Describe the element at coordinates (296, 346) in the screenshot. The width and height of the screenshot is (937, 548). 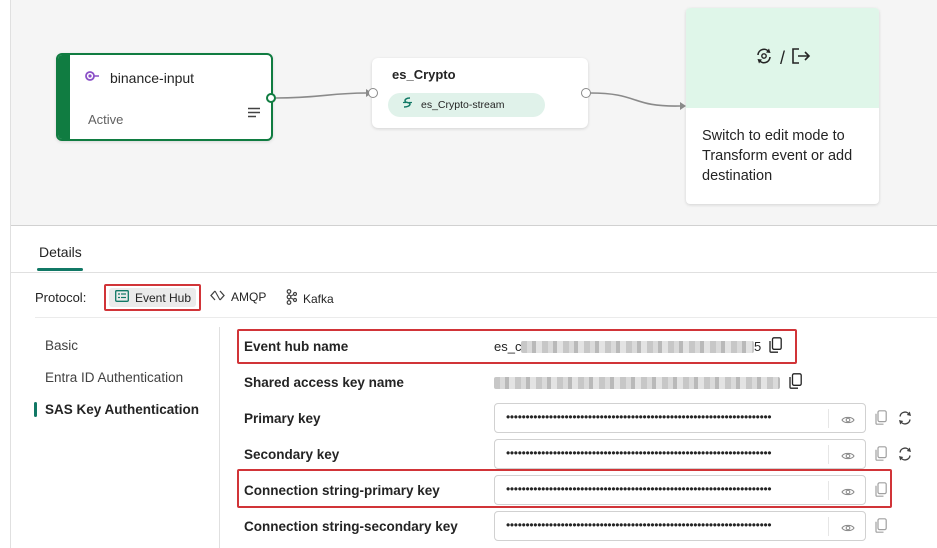
I see `event-hub-name-label: Event hub name` at that location.